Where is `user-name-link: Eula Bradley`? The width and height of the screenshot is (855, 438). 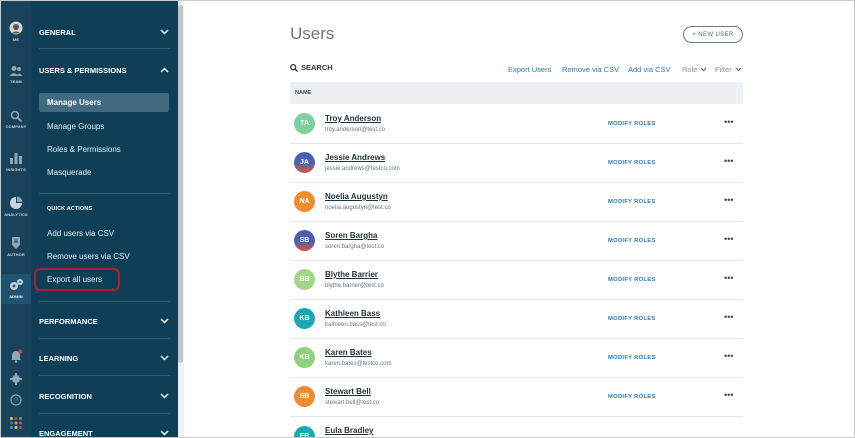 user-name-link: Eula Bradley is located at coordinates (349, 430).